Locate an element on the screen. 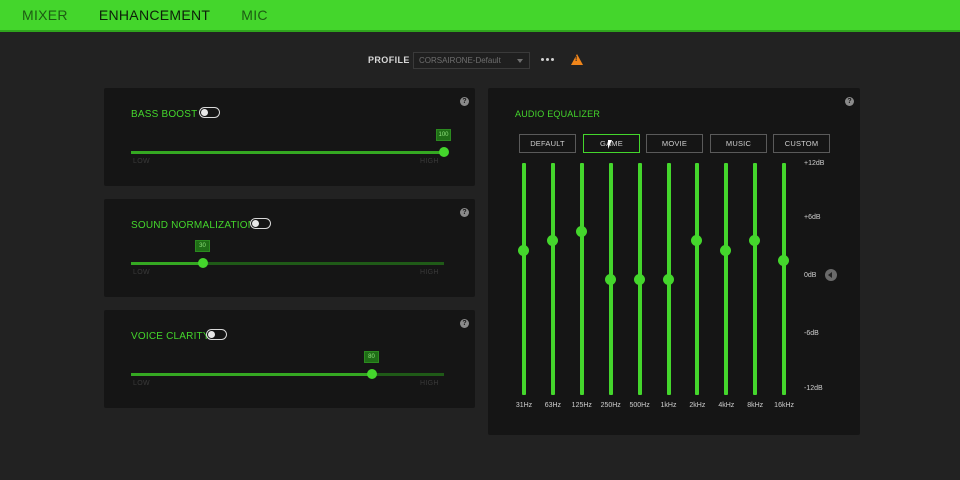 The width and height of the screenshot is (960, 480). eq-band-frequency-label: 16kHz is located at coordinates (784, 405).